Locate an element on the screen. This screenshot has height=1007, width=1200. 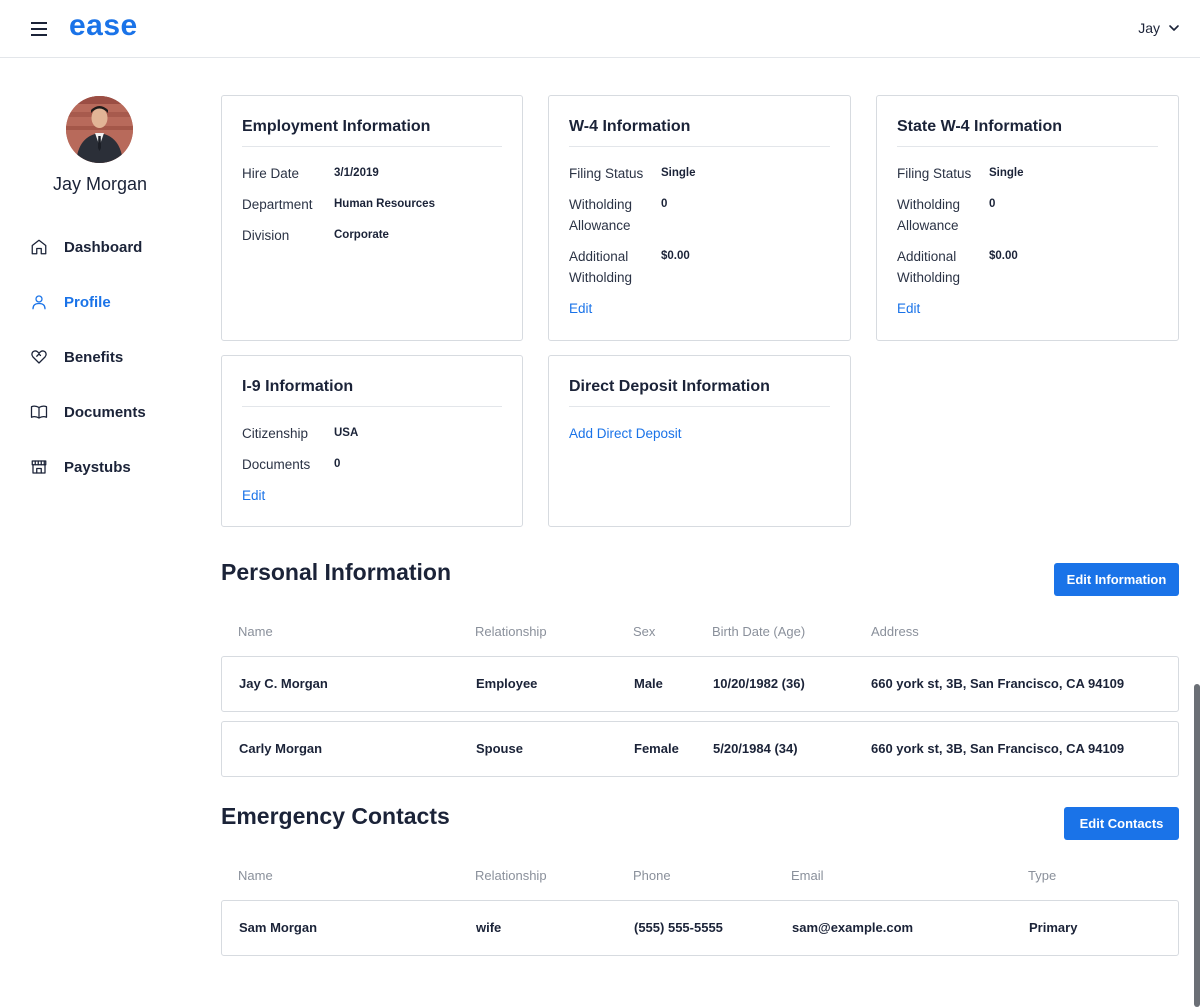
user-icon is located at coordinates (39, 302).